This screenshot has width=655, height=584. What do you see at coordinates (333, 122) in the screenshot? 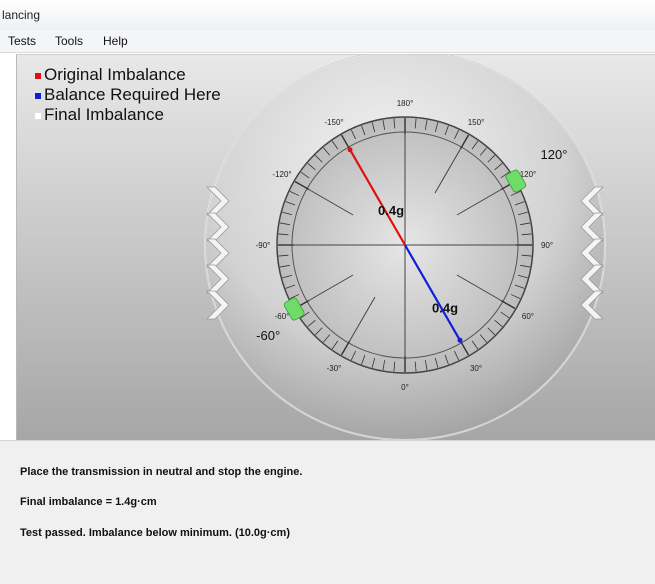
I see `angle-label: -150°` at bounding box center [333, 122].